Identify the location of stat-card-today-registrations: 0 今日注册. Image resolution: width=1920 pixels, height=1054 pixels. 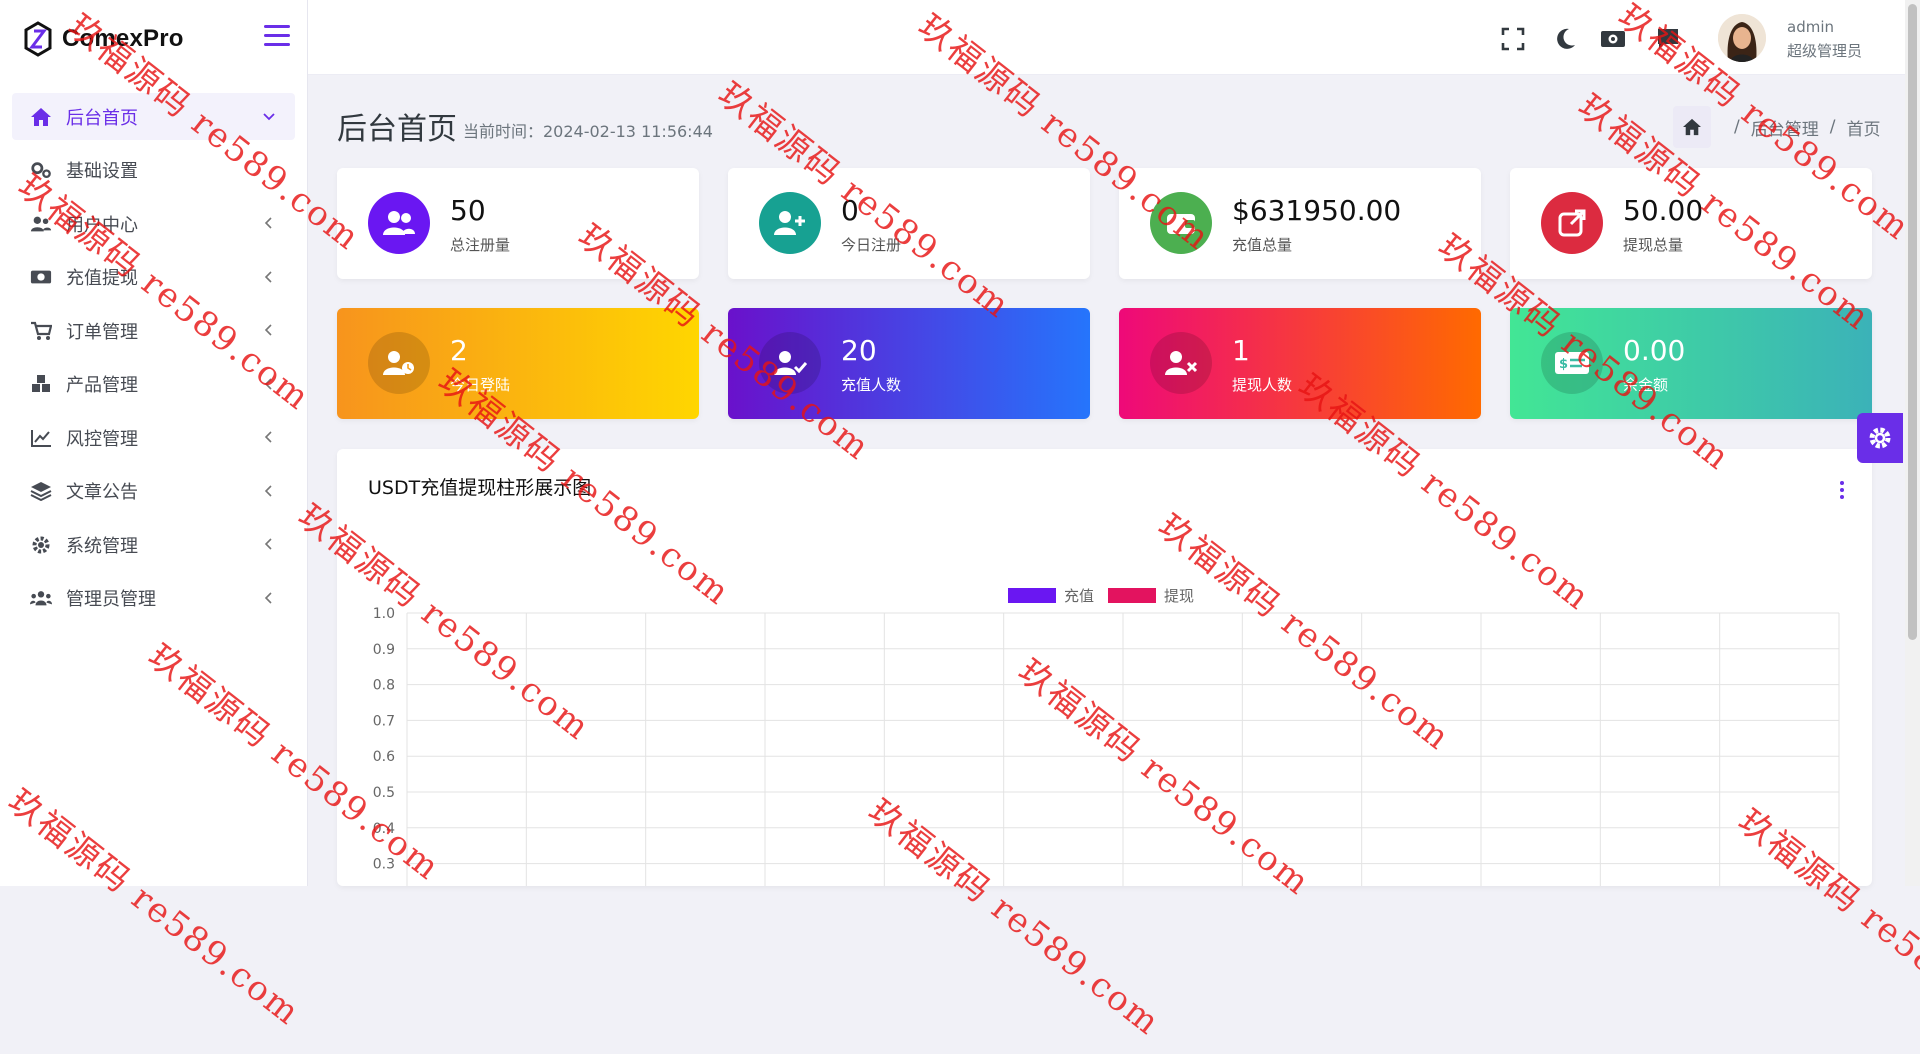
(909, 223).